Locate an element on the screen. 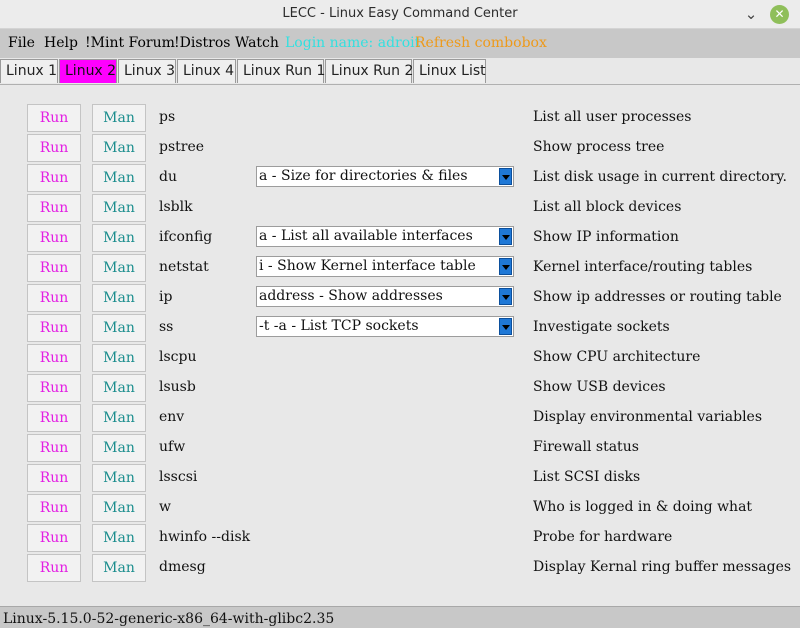 Image resolution: width=800 pixels, height=628 pixels. combobox-value: -t -a - List TCP sockets is located at coordinates (339, 326).